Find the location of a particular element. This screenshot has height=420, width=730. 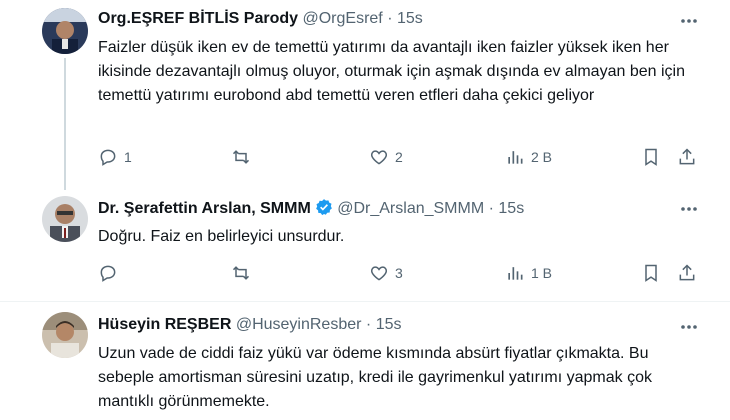

display-name: Org.EŞREF BİTLİS Parody is located at coordinates (198, 18).